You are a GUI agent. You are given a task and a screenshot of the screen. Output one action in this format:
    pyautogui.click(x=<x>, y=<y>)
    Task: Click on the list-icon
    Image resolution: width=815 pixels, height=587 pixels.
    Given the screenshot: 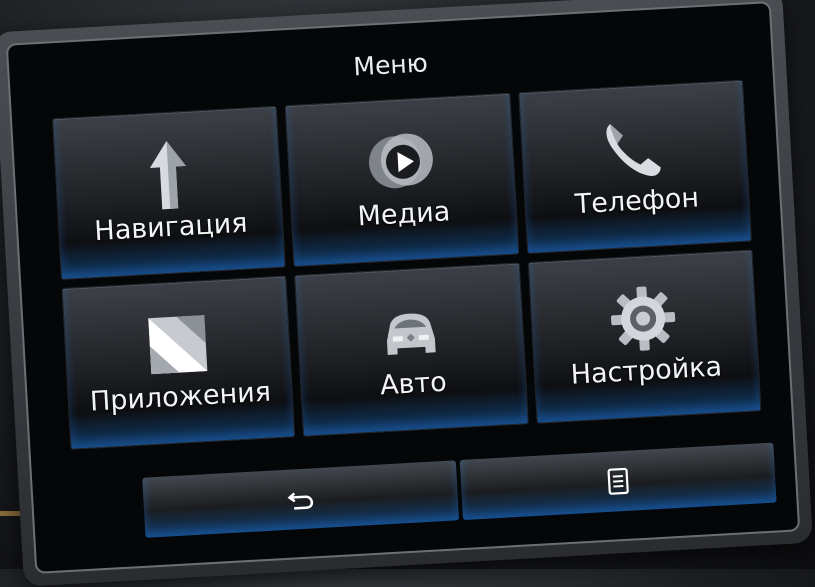 What is the action you would take?
    pyautogui.click(x=618, y=481)
    